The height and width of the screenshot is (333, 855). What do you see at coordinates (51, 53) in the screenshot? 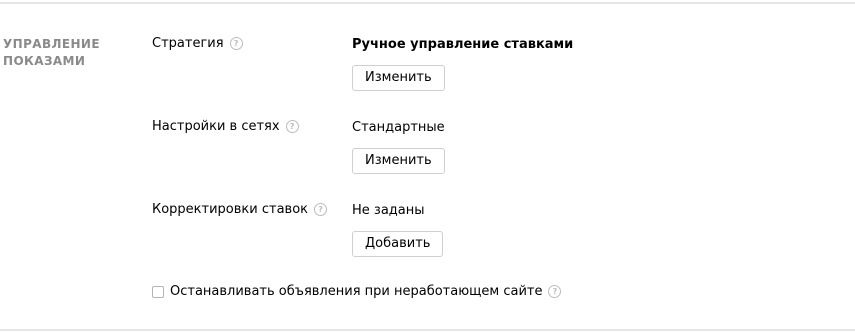
I see `section-title: УПРАВЛЕНИЕ ПОКАЗАМИ` at bounding box center [51, 53].